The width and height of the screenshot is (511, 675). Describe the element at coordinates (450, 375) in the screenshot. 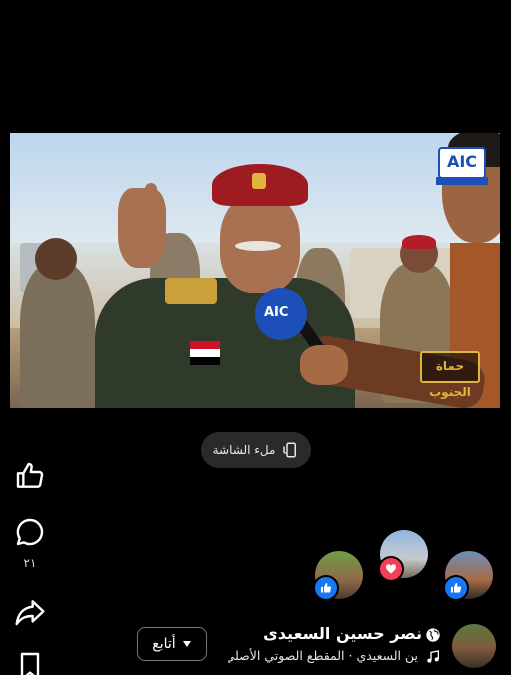

I see `program-watermark: حماة الجنوب` at that location.